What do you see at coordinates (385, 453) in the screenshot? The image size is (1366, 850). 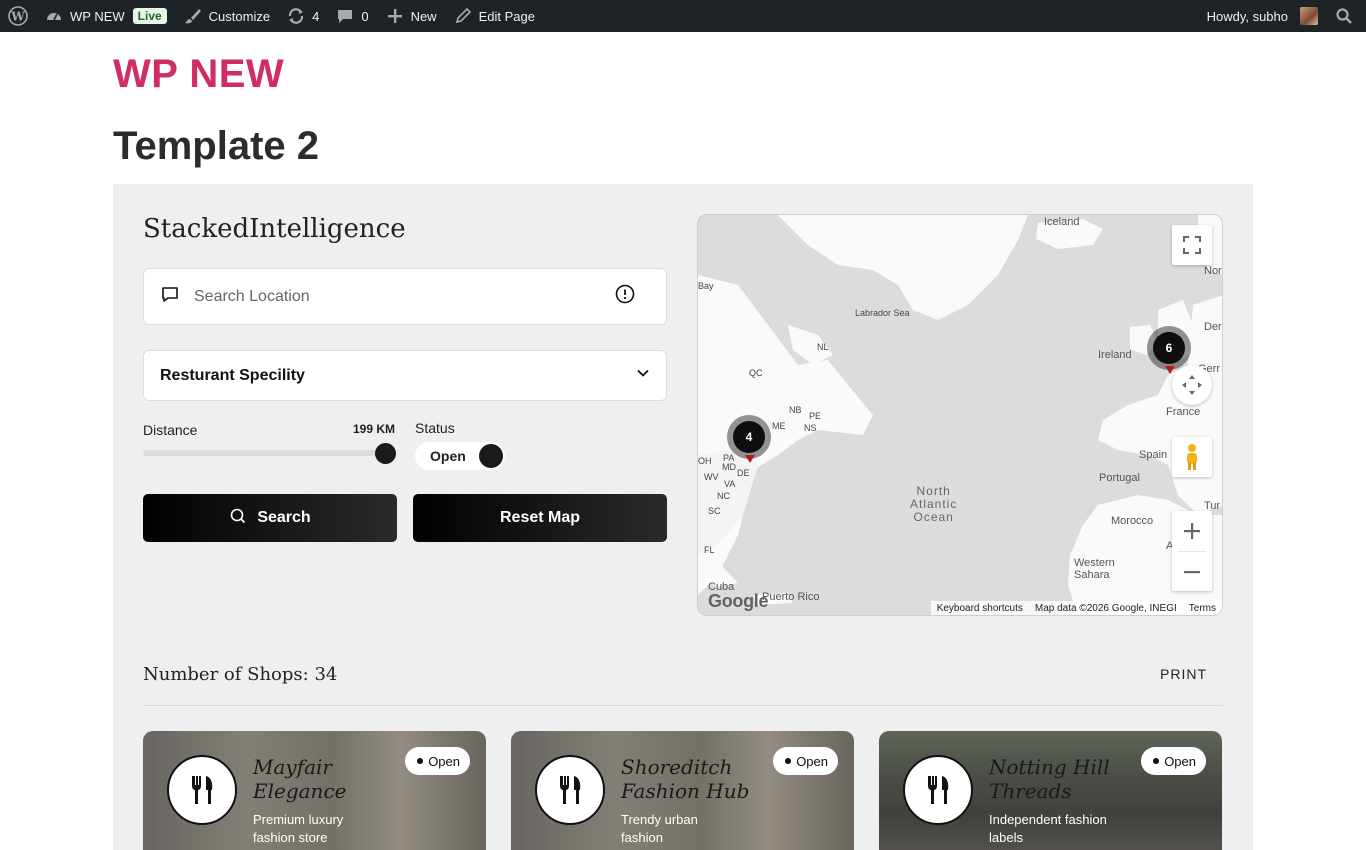 I see `distance-slider-handle` at bounding box center [385, 453].